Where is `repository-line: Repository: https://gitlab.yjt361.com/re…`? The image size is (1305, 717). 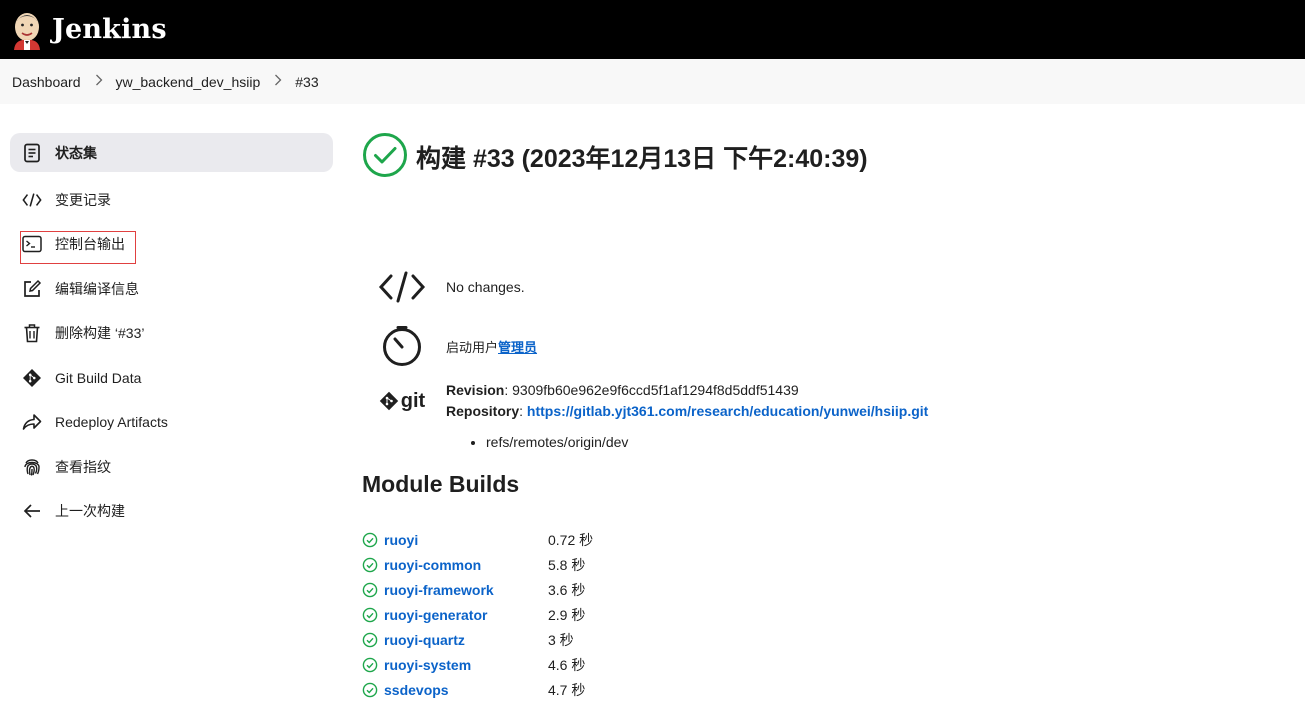 repository-line: Repository: https://gitlab.yjt361.com/re… is located at coordinates (687, 411).